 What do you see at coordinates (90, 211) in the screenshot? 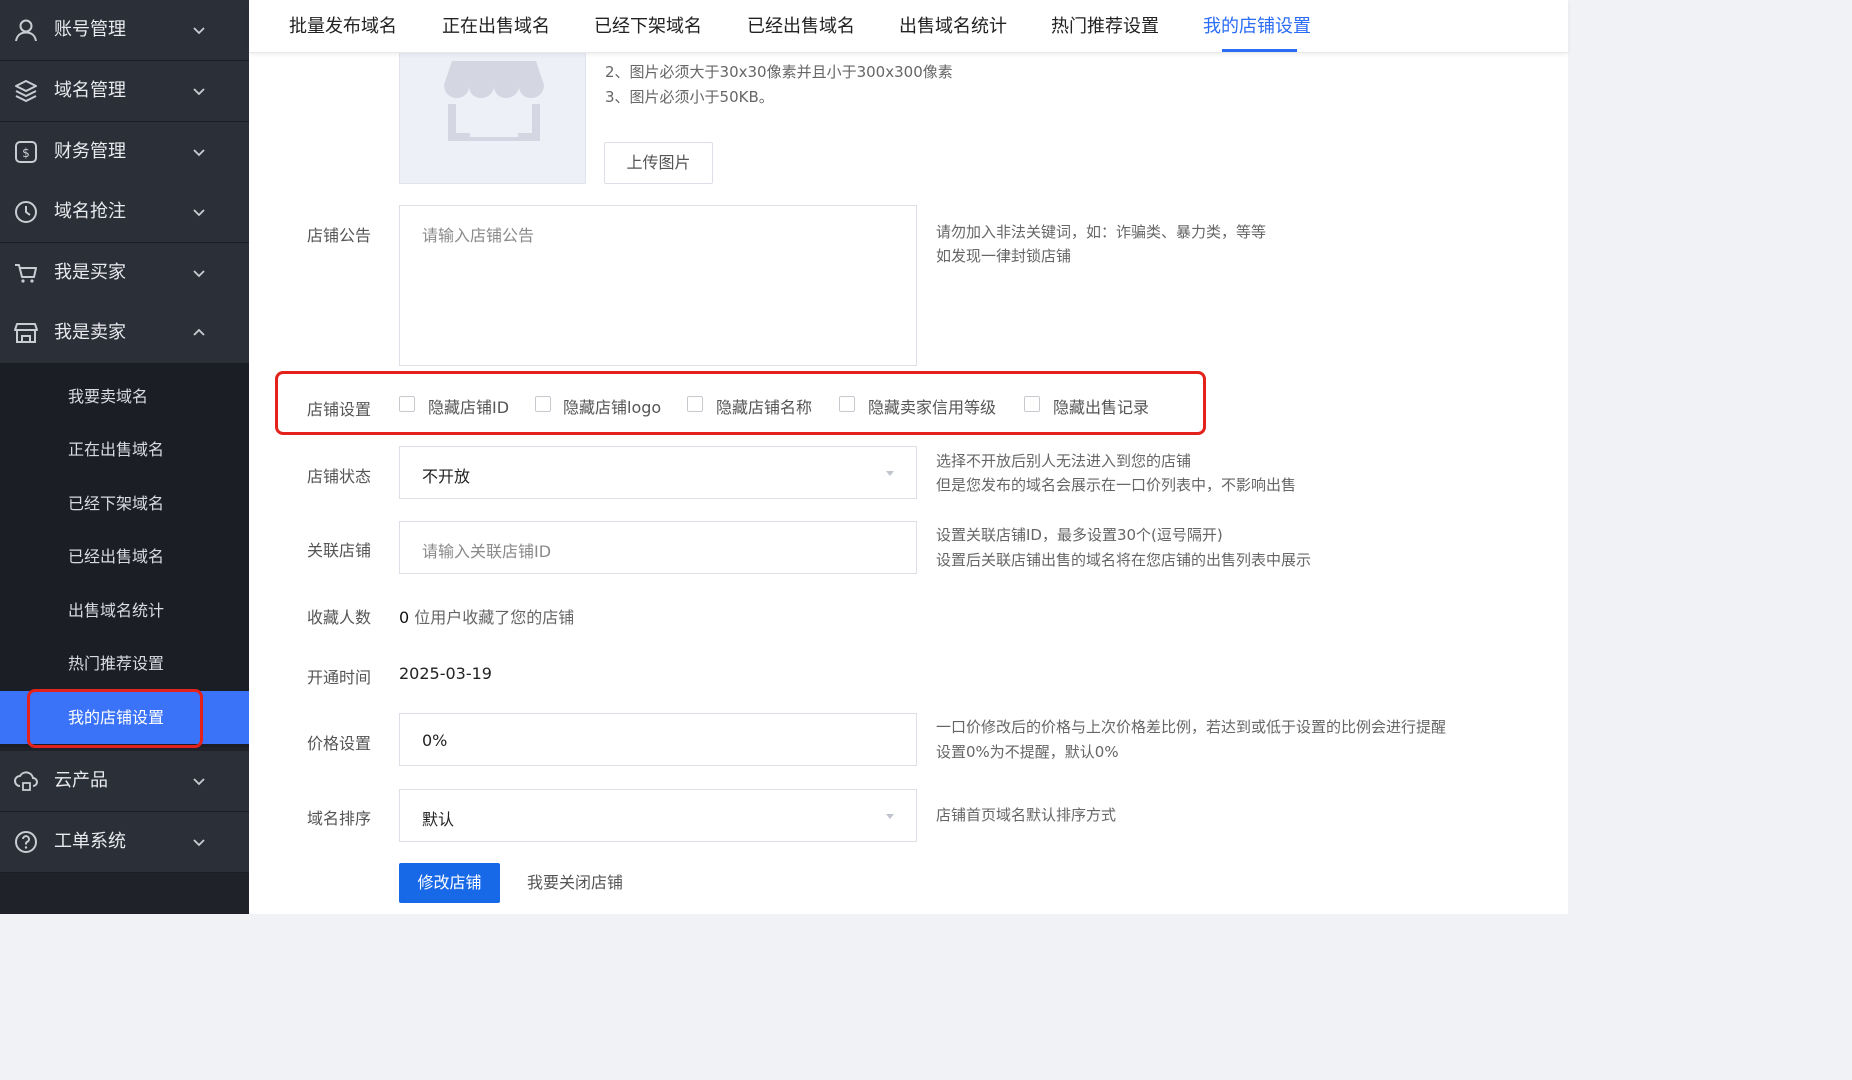
I see `nav-group-label: 域名抢注` at bounding box center [90, 211].